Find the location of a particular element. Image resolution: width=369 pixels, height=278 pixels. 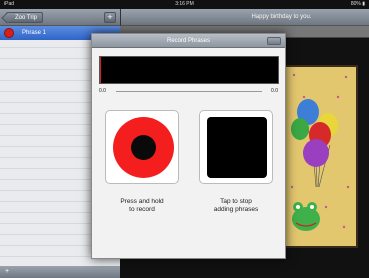

dialog-title: Record Phrases is located at coordinates (188, 41).